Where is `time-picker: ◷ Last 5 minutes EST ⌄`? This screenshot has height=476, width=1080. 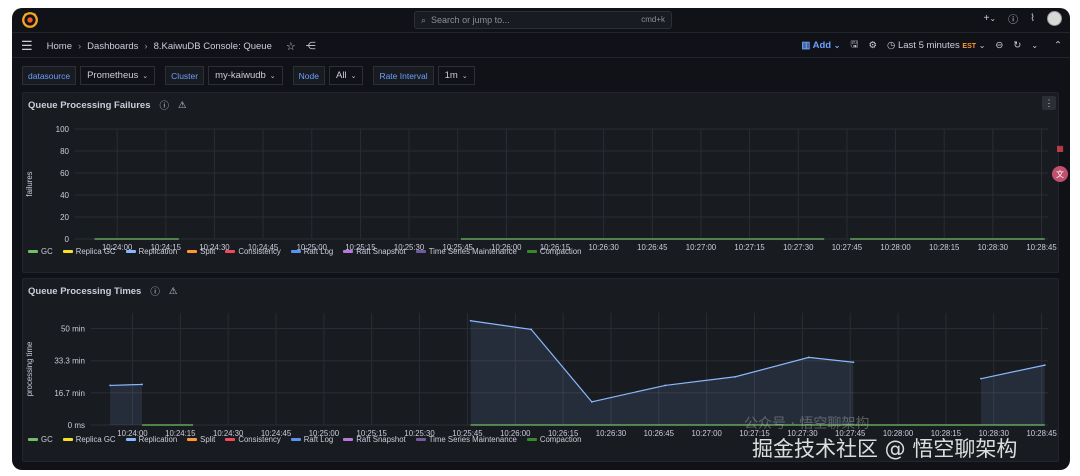
time-picker: ◷ Last 5 minutes EST ⌄ is located at coordinates (936, 45).